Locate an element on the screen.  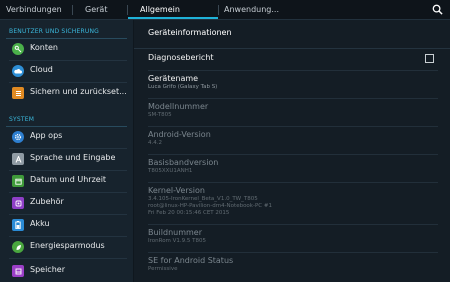
sidebar-item-sprache: Sprache und Eingabe is located at coordinates (66, 159).